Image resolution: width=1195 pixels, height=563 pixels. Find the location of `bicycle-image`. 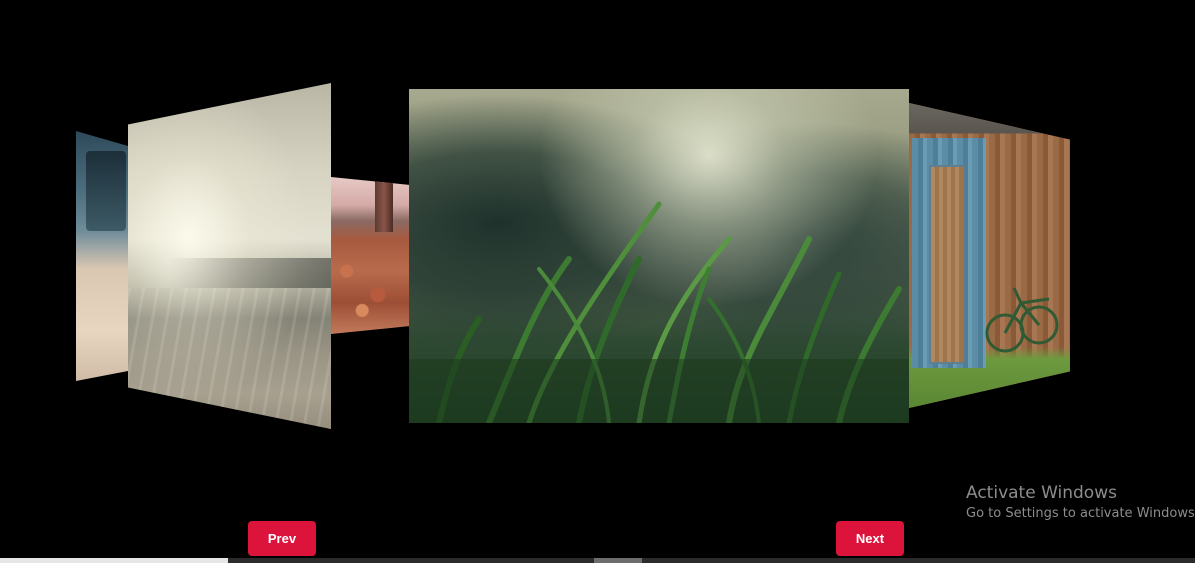

bicycle-image is located at coordinates (1022, 320).